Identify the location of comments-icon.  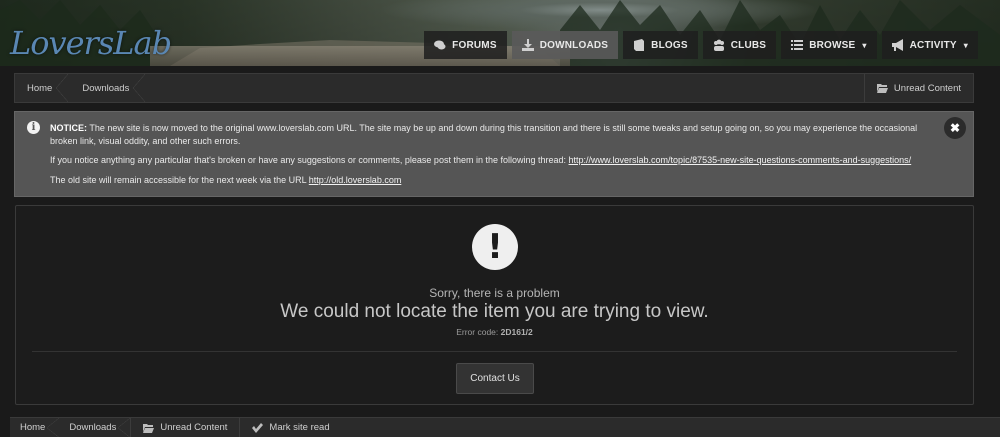
(440, 45).